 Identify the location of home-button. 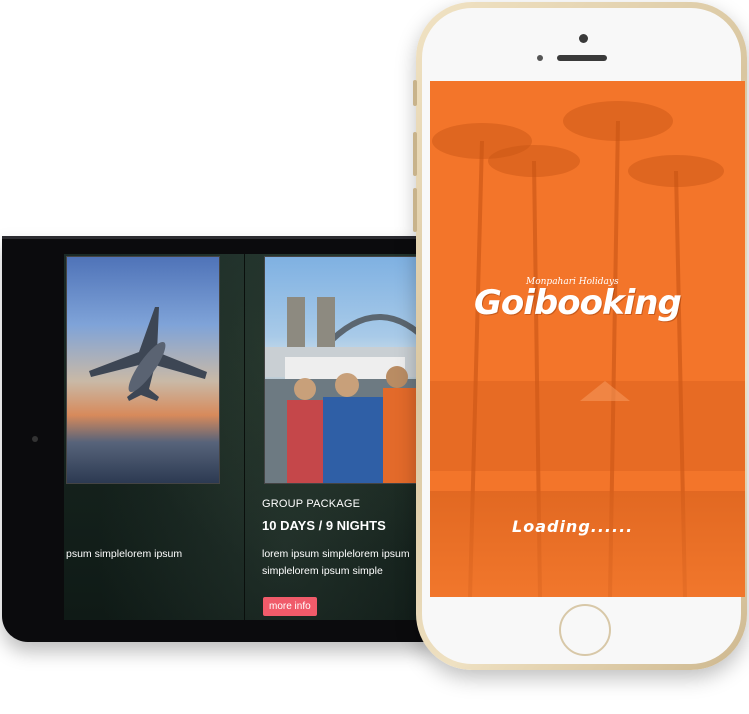
(585, 630).